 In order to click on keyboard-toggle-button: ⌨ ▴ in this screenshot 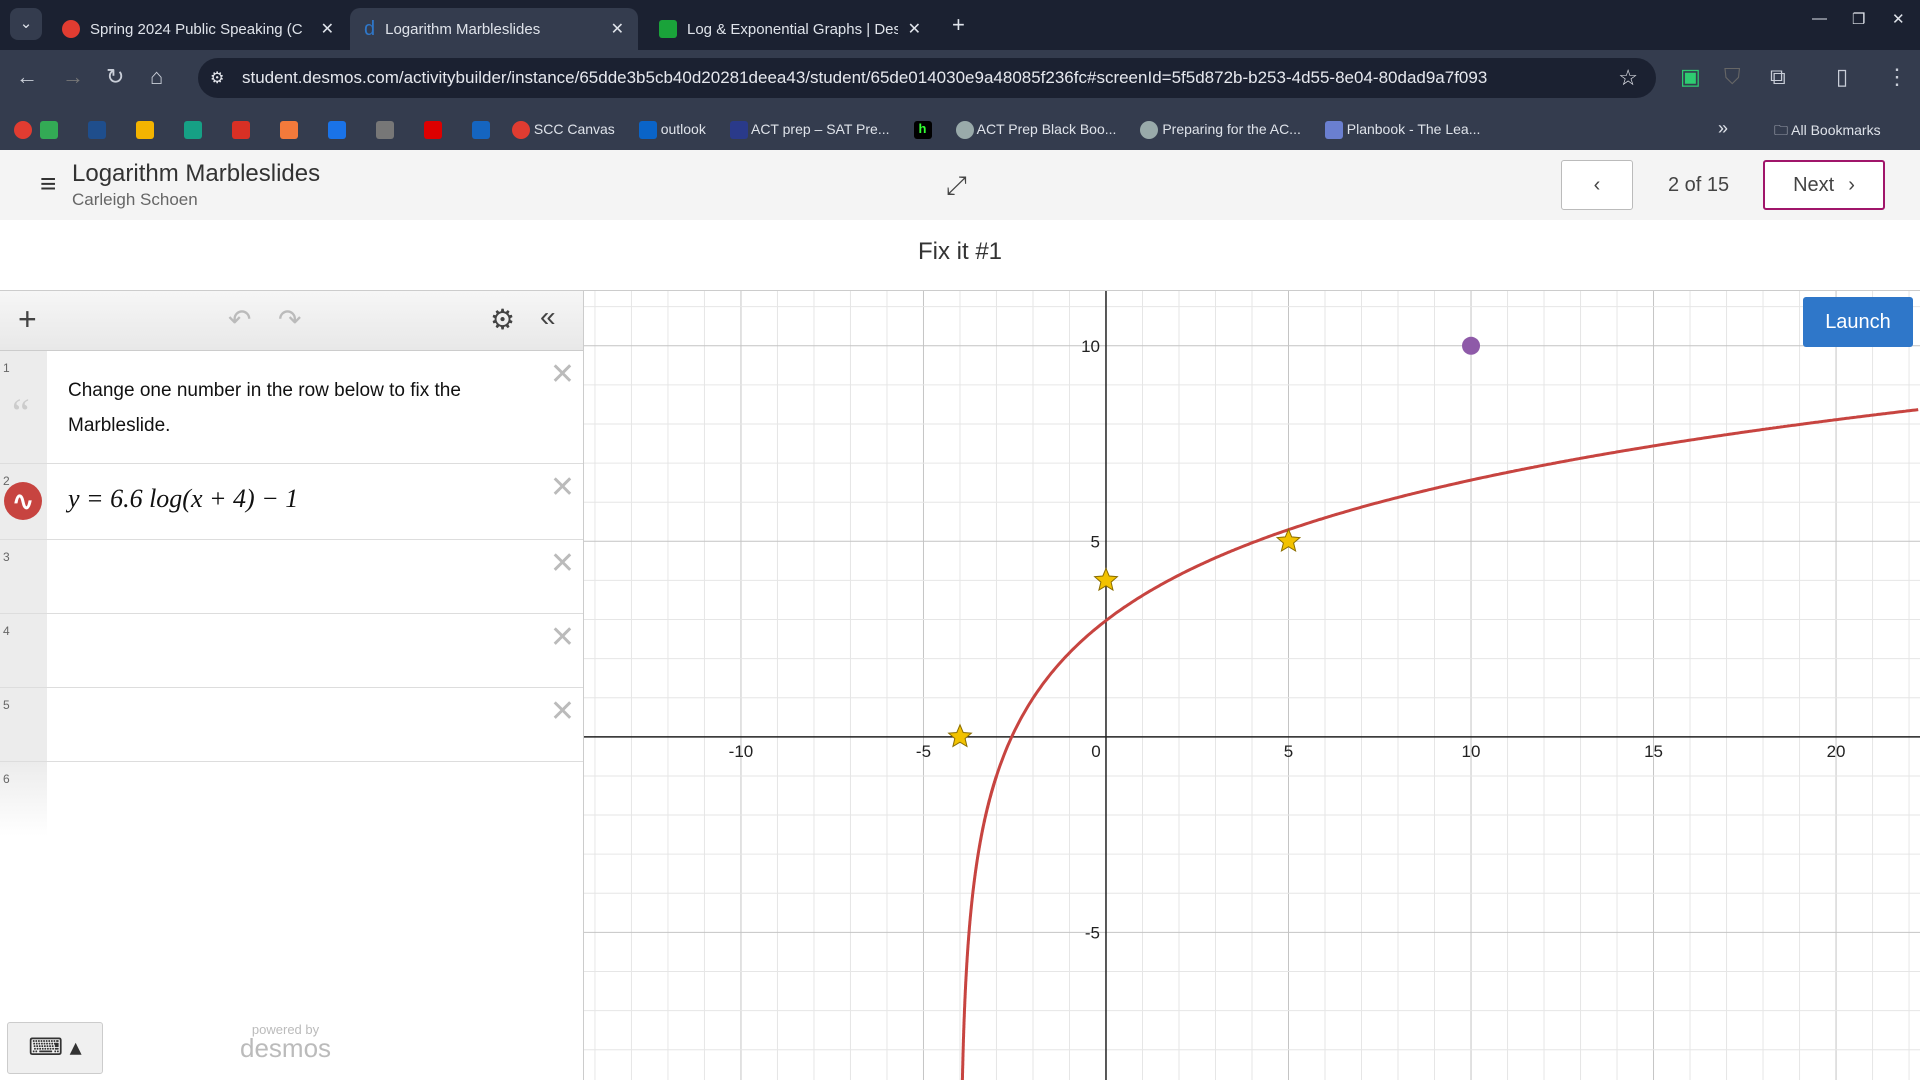, I will do `click(55, 1048)`.